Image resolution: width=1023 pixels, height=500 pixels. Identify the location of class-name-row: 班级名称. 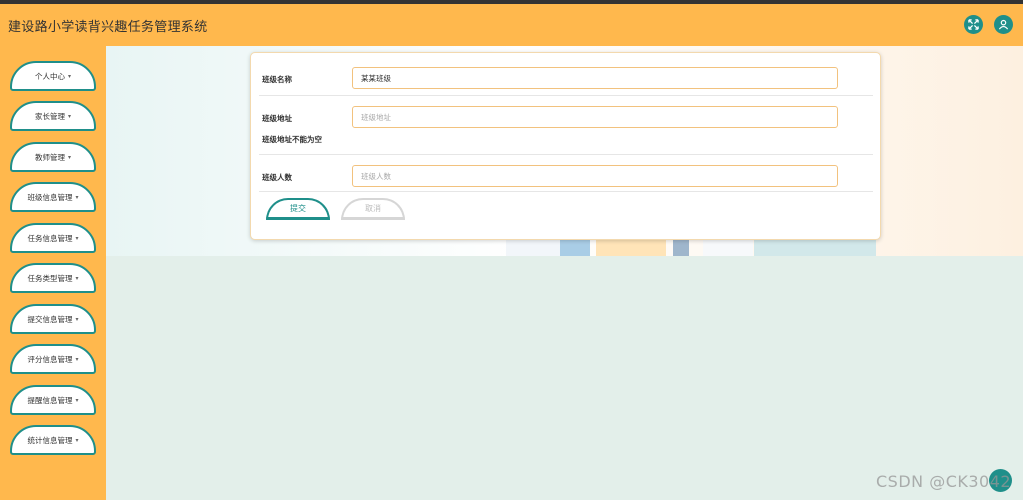
(566, 78).